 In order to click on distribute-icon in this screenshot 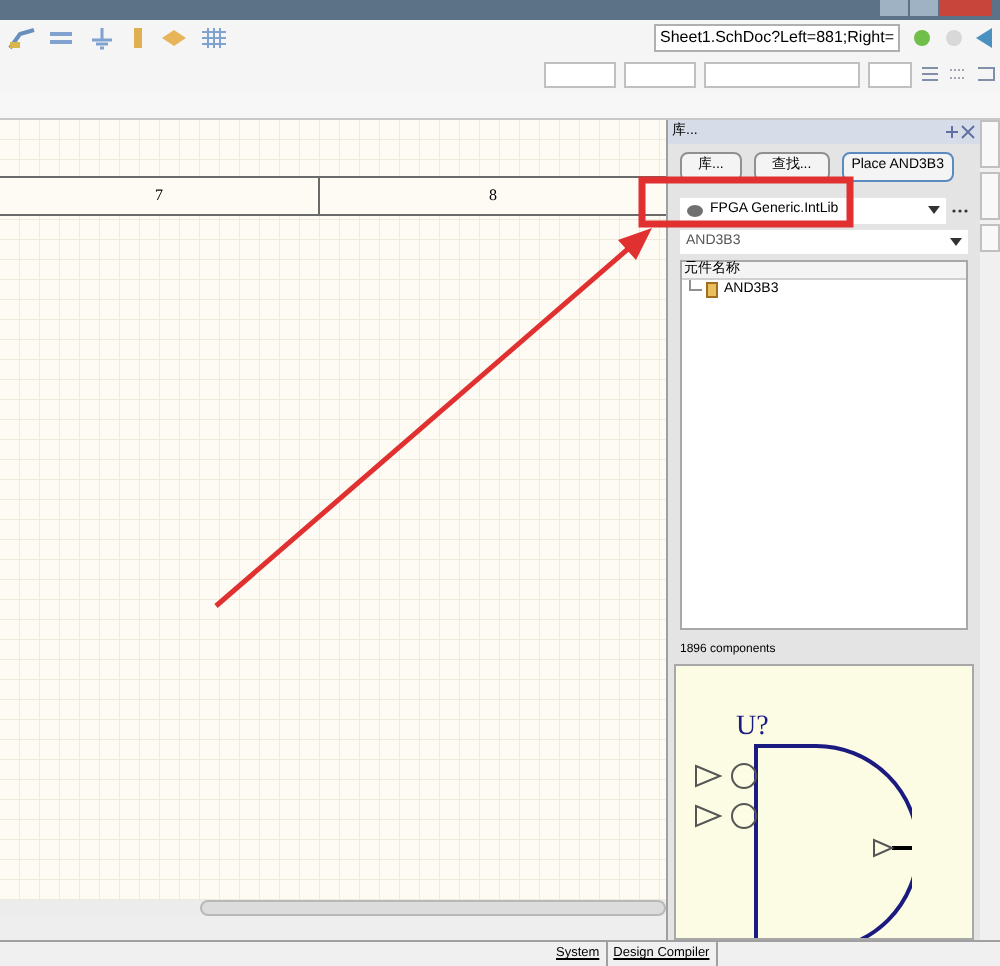, I will do `click(986, 74)`.